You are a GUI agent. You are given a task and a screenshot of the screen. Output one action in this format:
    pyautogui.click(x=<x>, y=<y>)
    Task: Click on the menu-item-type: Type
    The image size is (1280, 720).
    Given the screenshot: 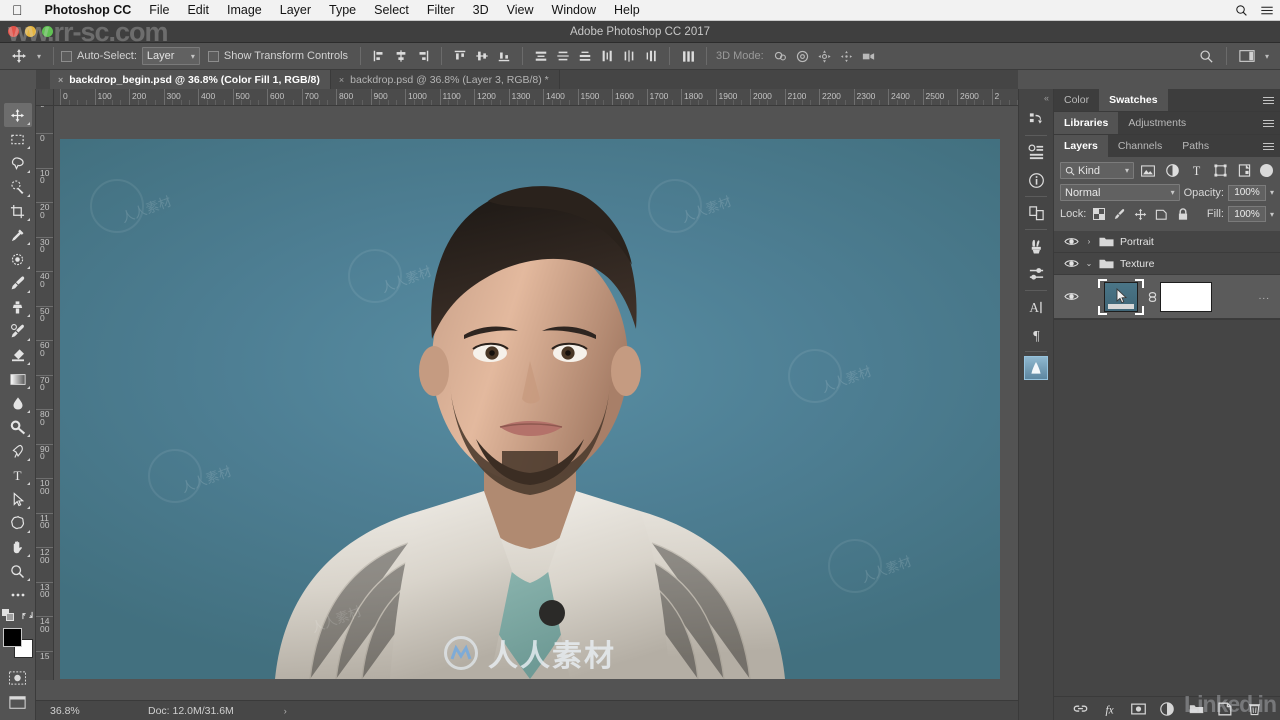 What is the action you would take?
    pyautogui.click(x=342, y=10)
    